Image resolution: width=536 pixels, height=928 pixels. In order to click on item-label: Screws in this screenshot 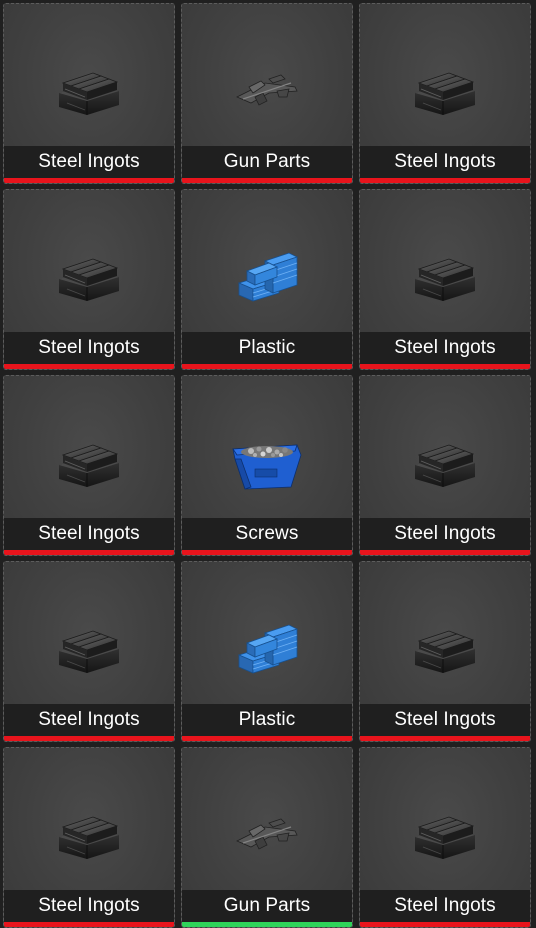, I will do `click(267, 534)`.